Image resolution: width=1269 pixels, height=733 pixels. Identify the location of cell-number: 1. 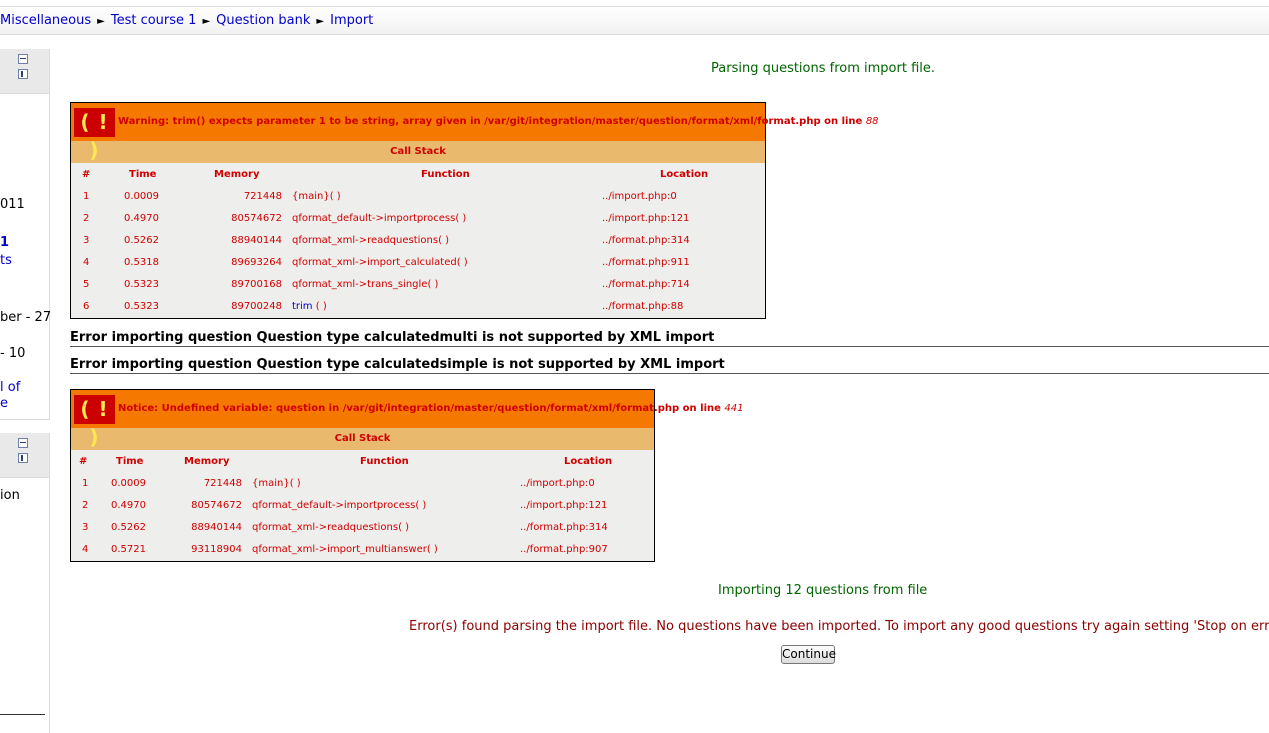
(86, 196).